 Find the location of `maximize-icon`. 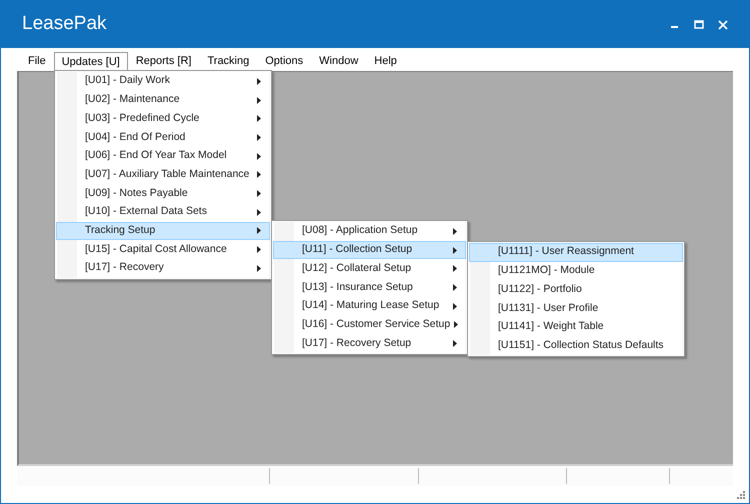

maximize-icon is located at coordinates (699, 25).